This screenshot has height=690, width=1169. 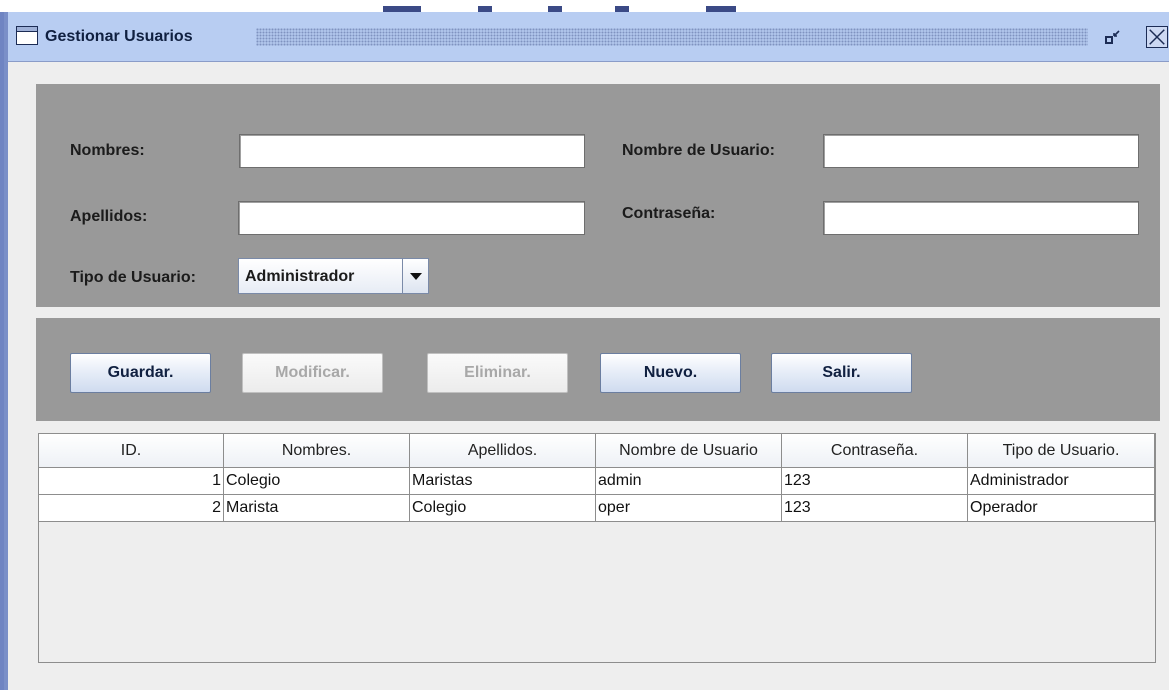 What do you see at coordinates (689, 508) in the screenshot?
I see `table-cell: oper` at bounding box center [689, 508].